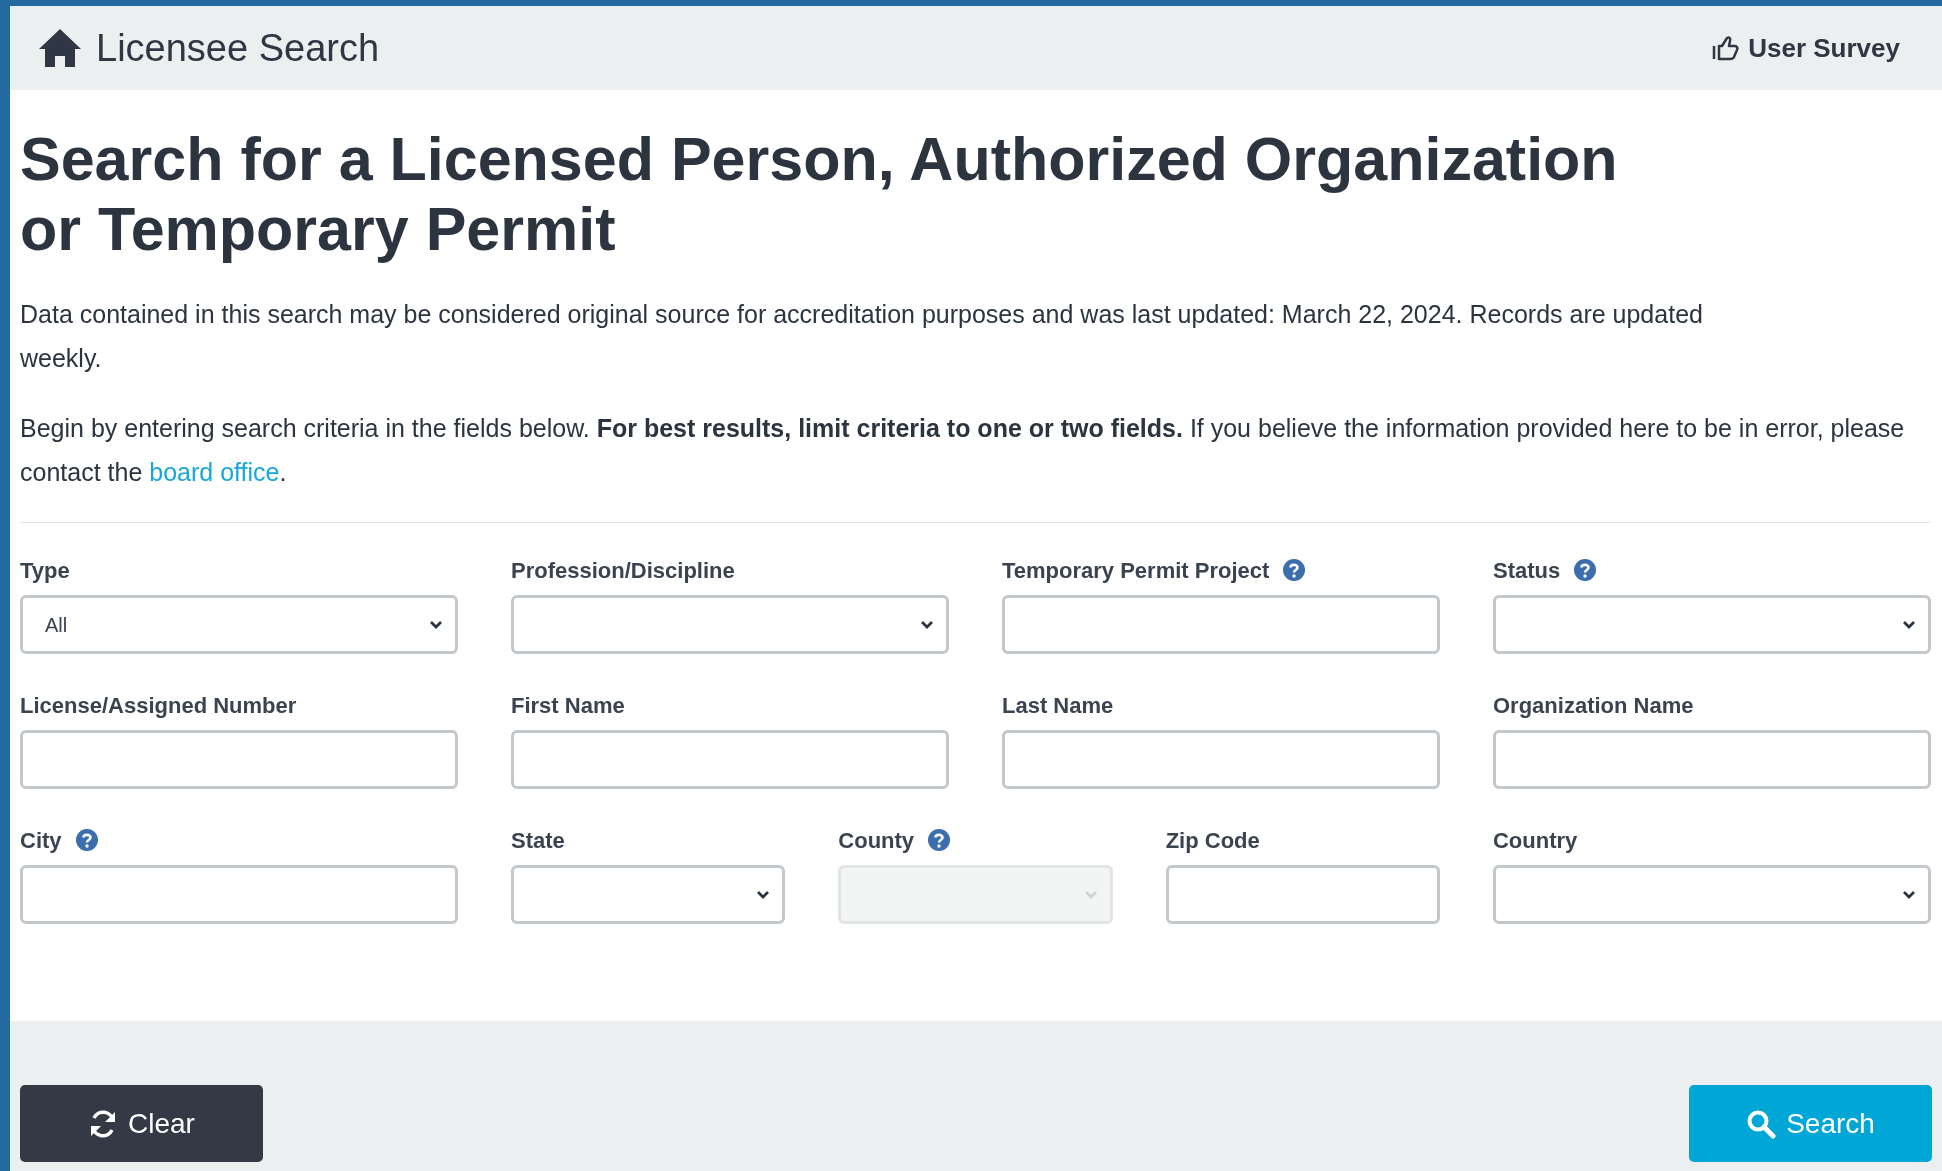 This screenshot has height=1171, width=1942. Describe the element at coordinates (963, 450) in the screenshot. I see `instructions-text: Begin by entering search criteria in the fields below. For best results, limit criteria to one or two fields. If you believe the information provided here to be in error, please contact the board office.` at that location.